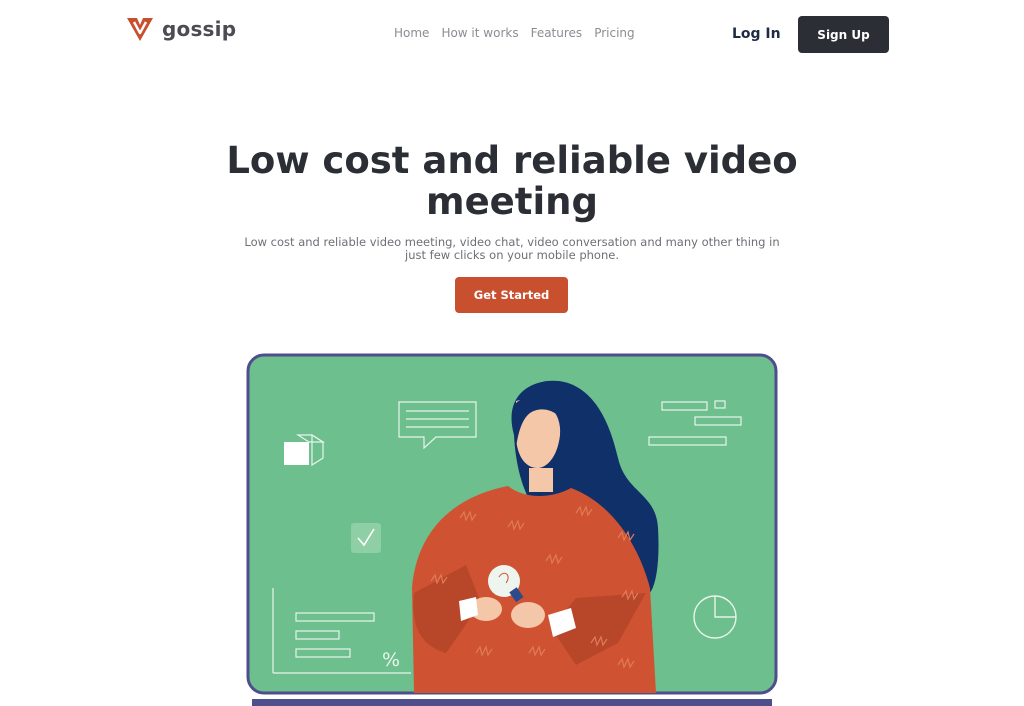  What do you see at coordinates (614, 33) in the screenshot?
I see `nav-link-pricing: Pricing` at bounding box center [614, 33].